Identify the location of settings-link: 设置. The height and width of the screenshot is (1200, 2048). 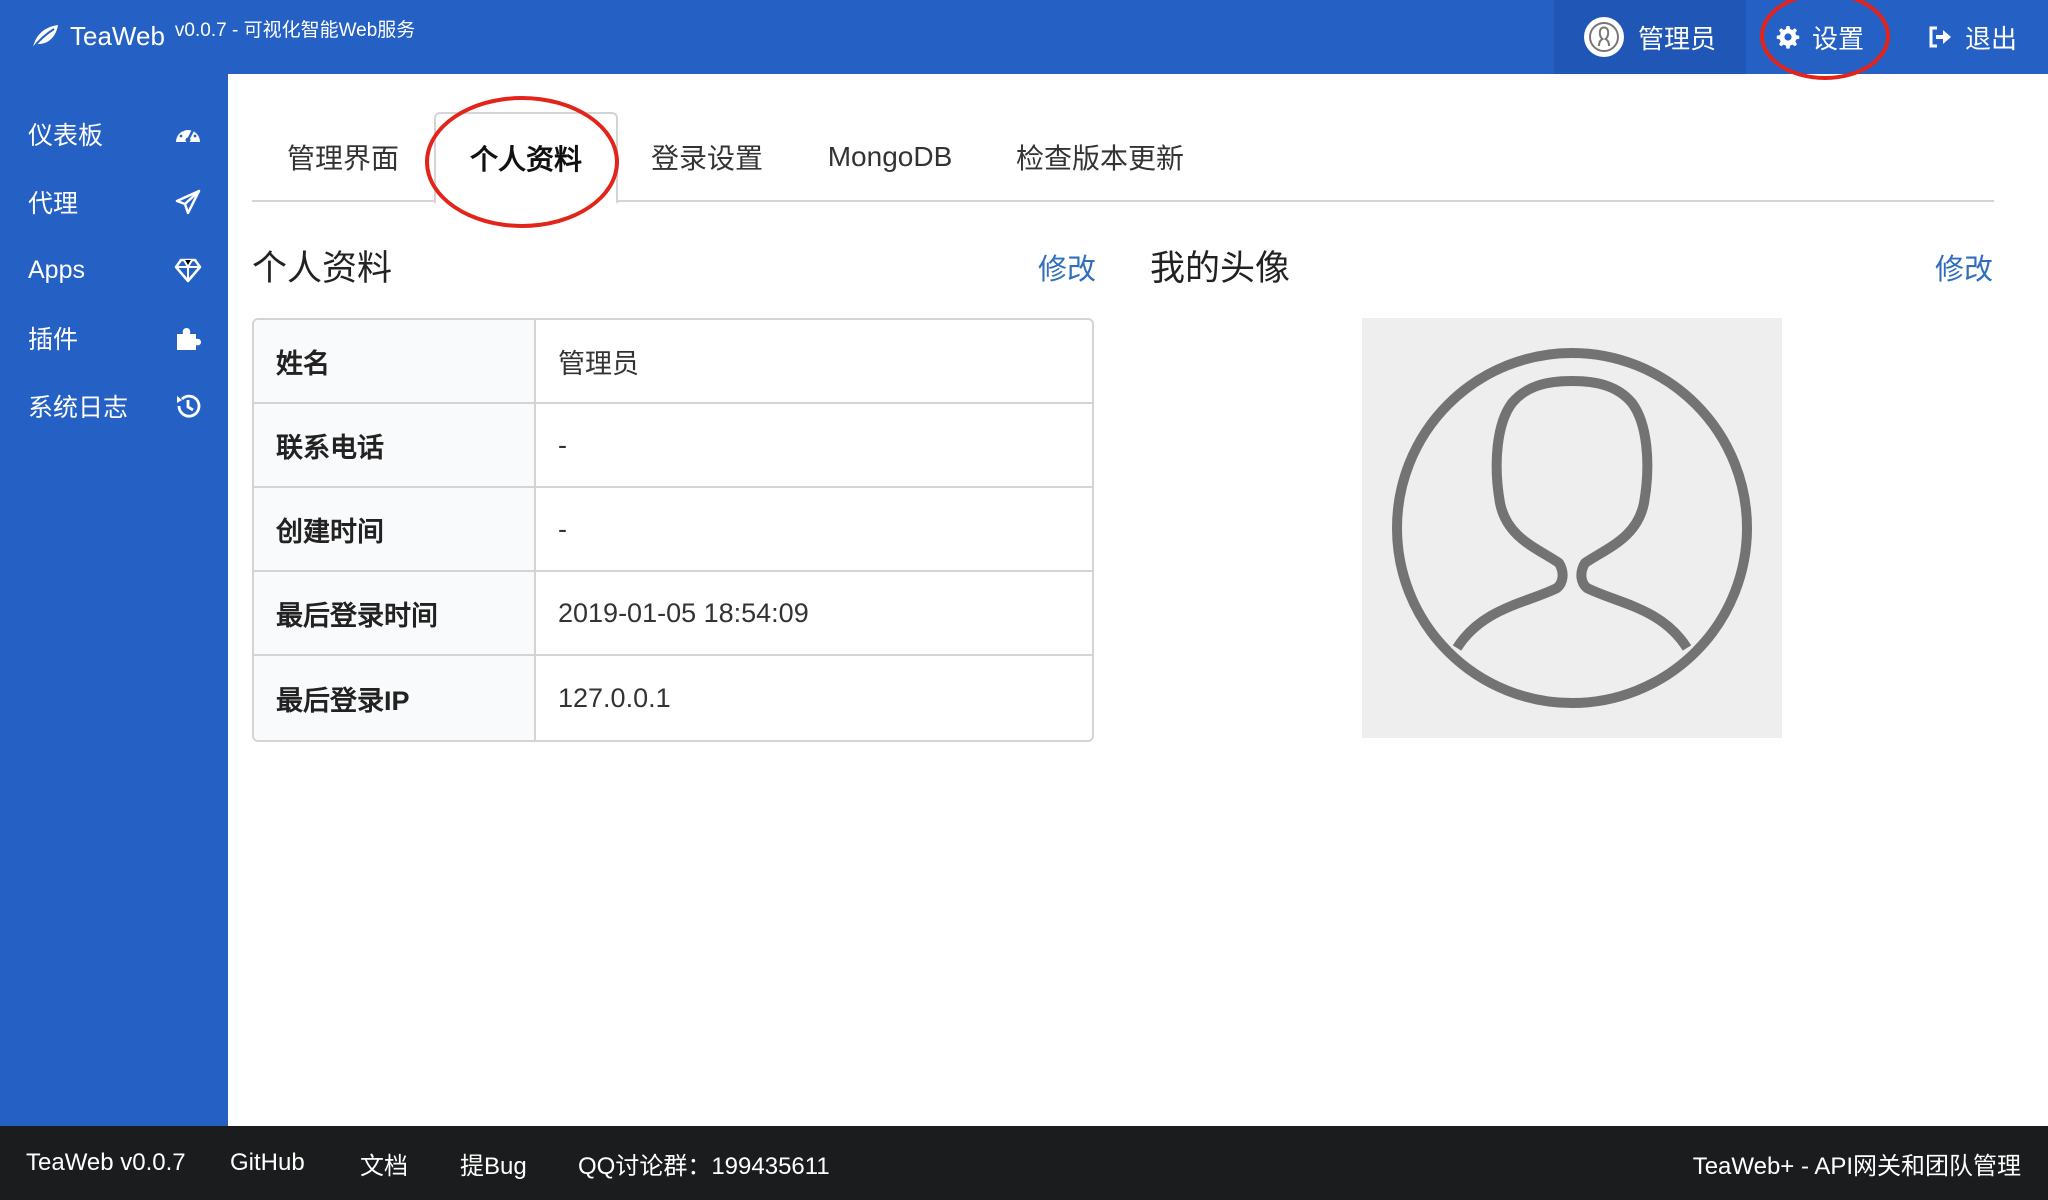
(1820, 37).